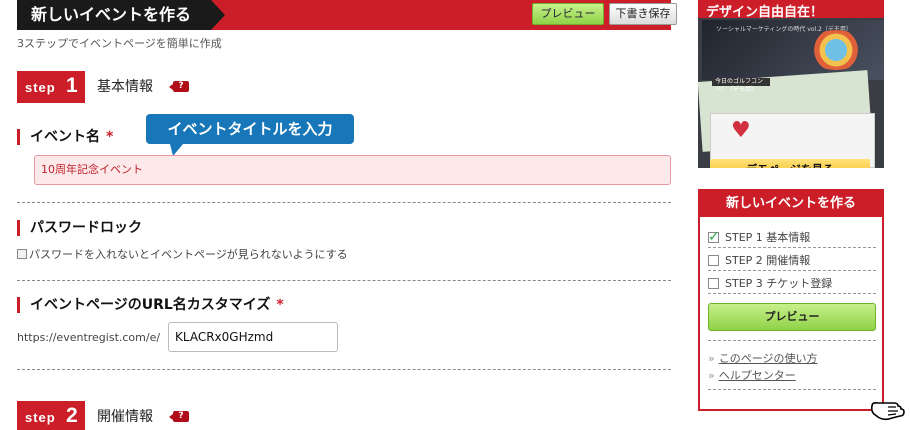  Describe the element at coordinates (188, 254) in the screenshot. I see `password-lock-checkbox-label: パスワードを入れないとイベントページが見られないようにする` at that location.